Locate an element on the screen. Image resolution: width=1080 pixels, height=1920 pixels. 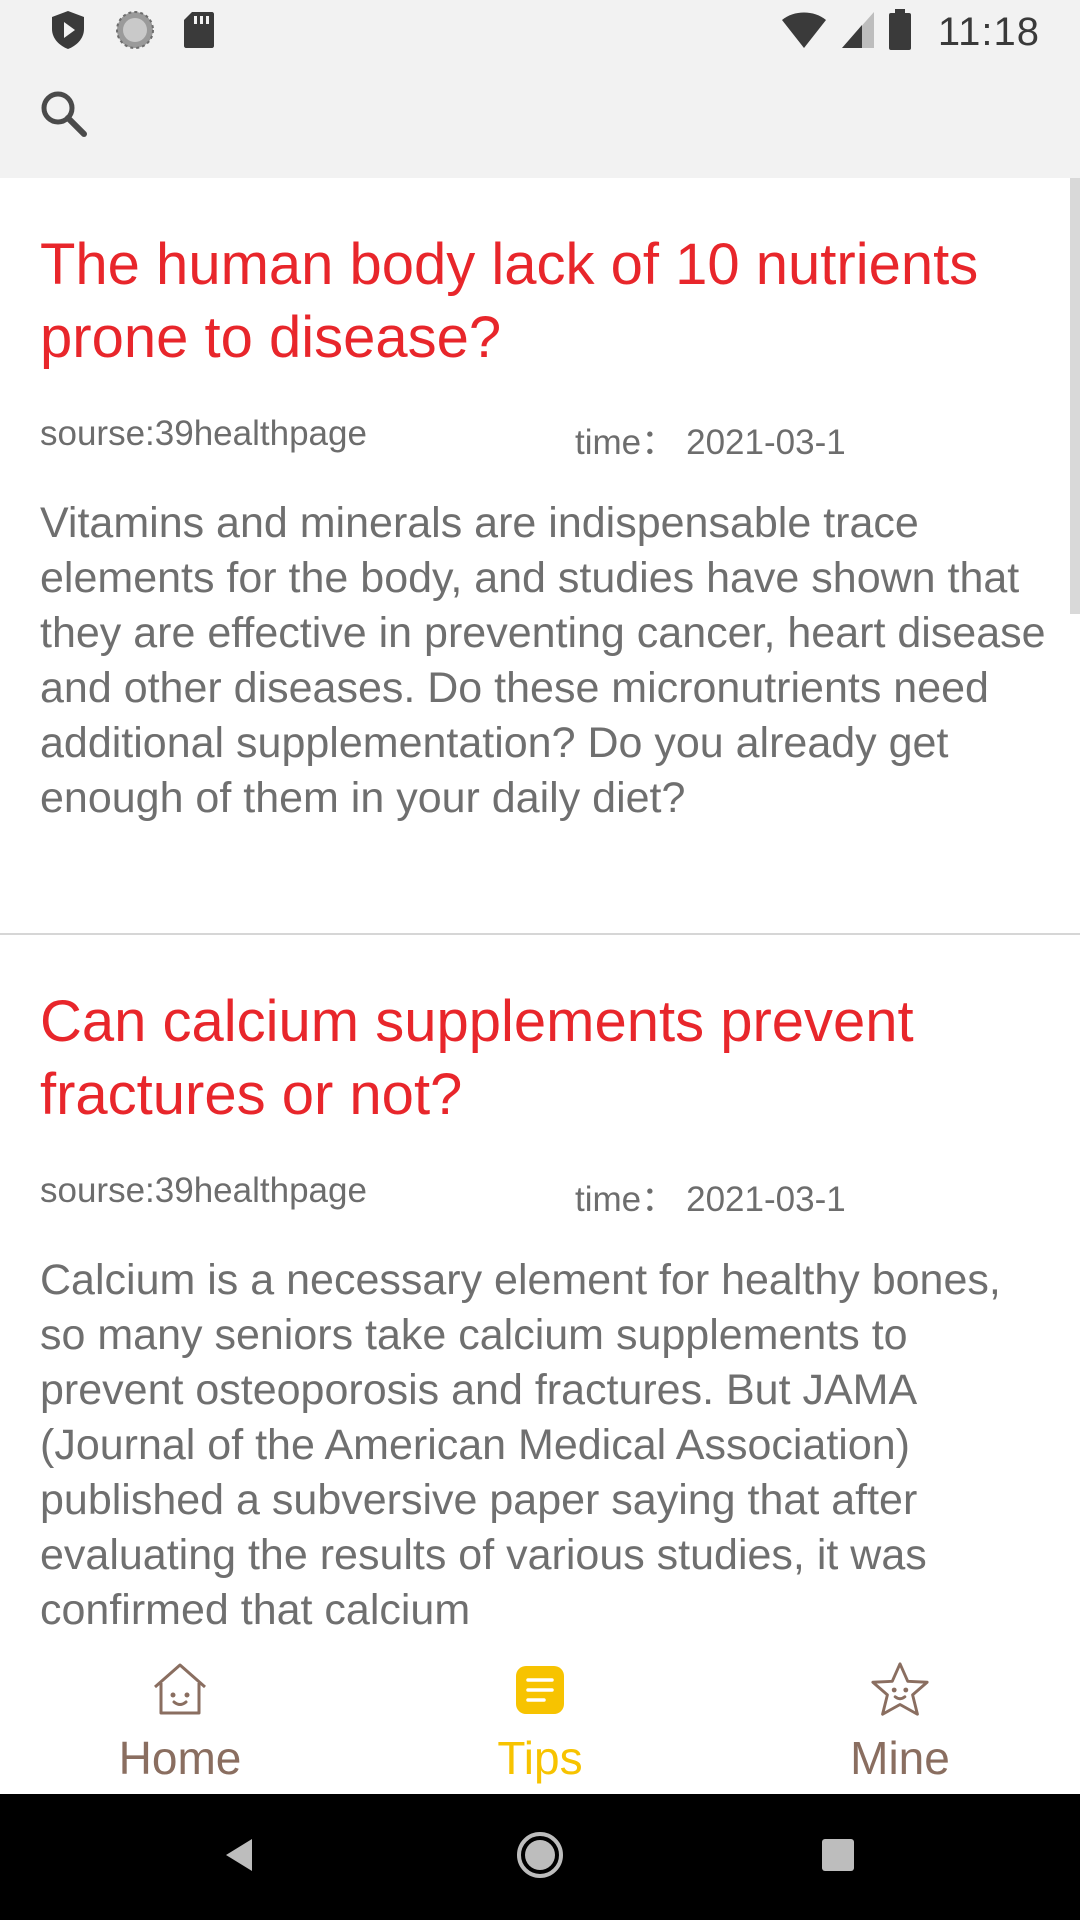
scrollbar is located at coordinates (1075, 396).